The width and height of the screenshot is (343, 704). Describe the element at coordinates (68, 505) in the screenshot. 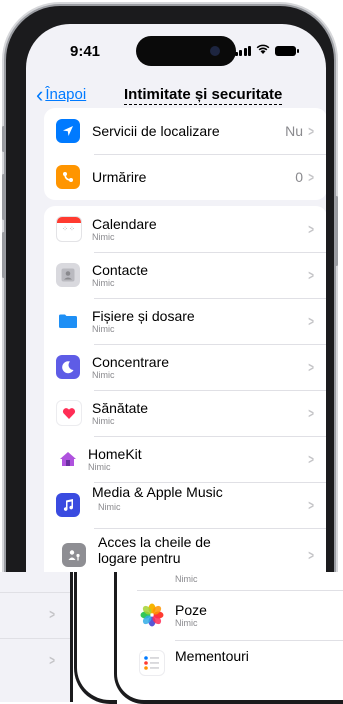

I see `music-icon` at that location.